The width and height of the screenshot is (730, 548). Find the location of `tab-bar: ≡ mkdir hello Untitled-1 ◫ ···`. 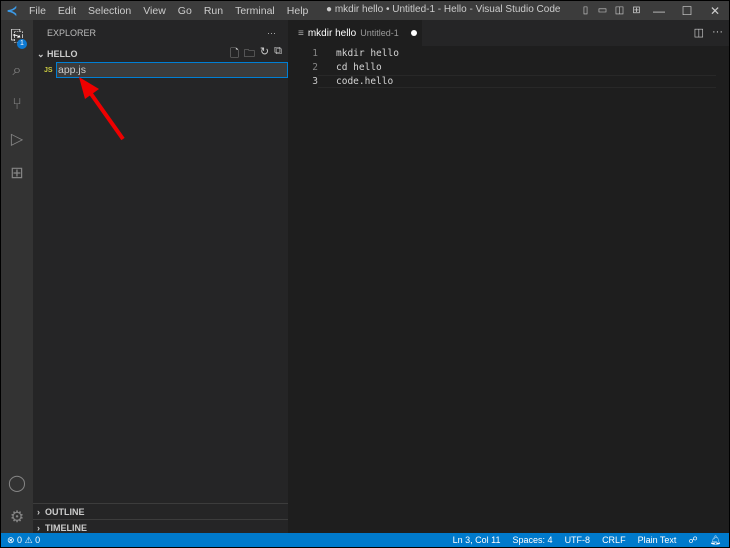

tab-bar: ≡ mkdir hello Untitled-1 ◫ ··· is located at coordinates (508, 33).